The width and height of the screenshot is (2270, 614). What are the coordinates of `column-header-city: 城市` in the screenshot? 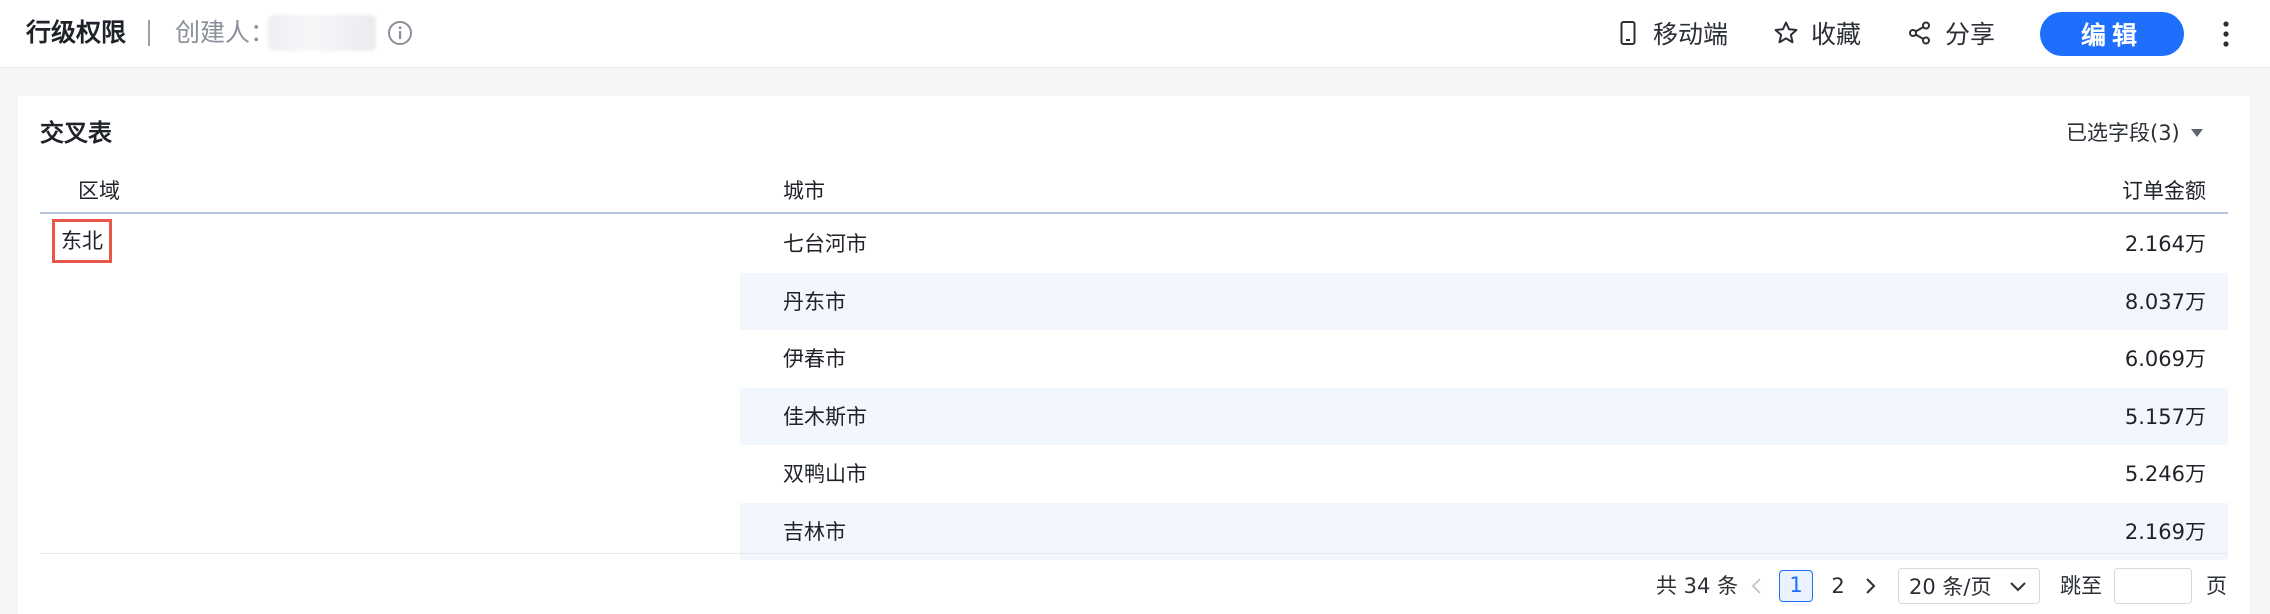 It's located at (804, 191).